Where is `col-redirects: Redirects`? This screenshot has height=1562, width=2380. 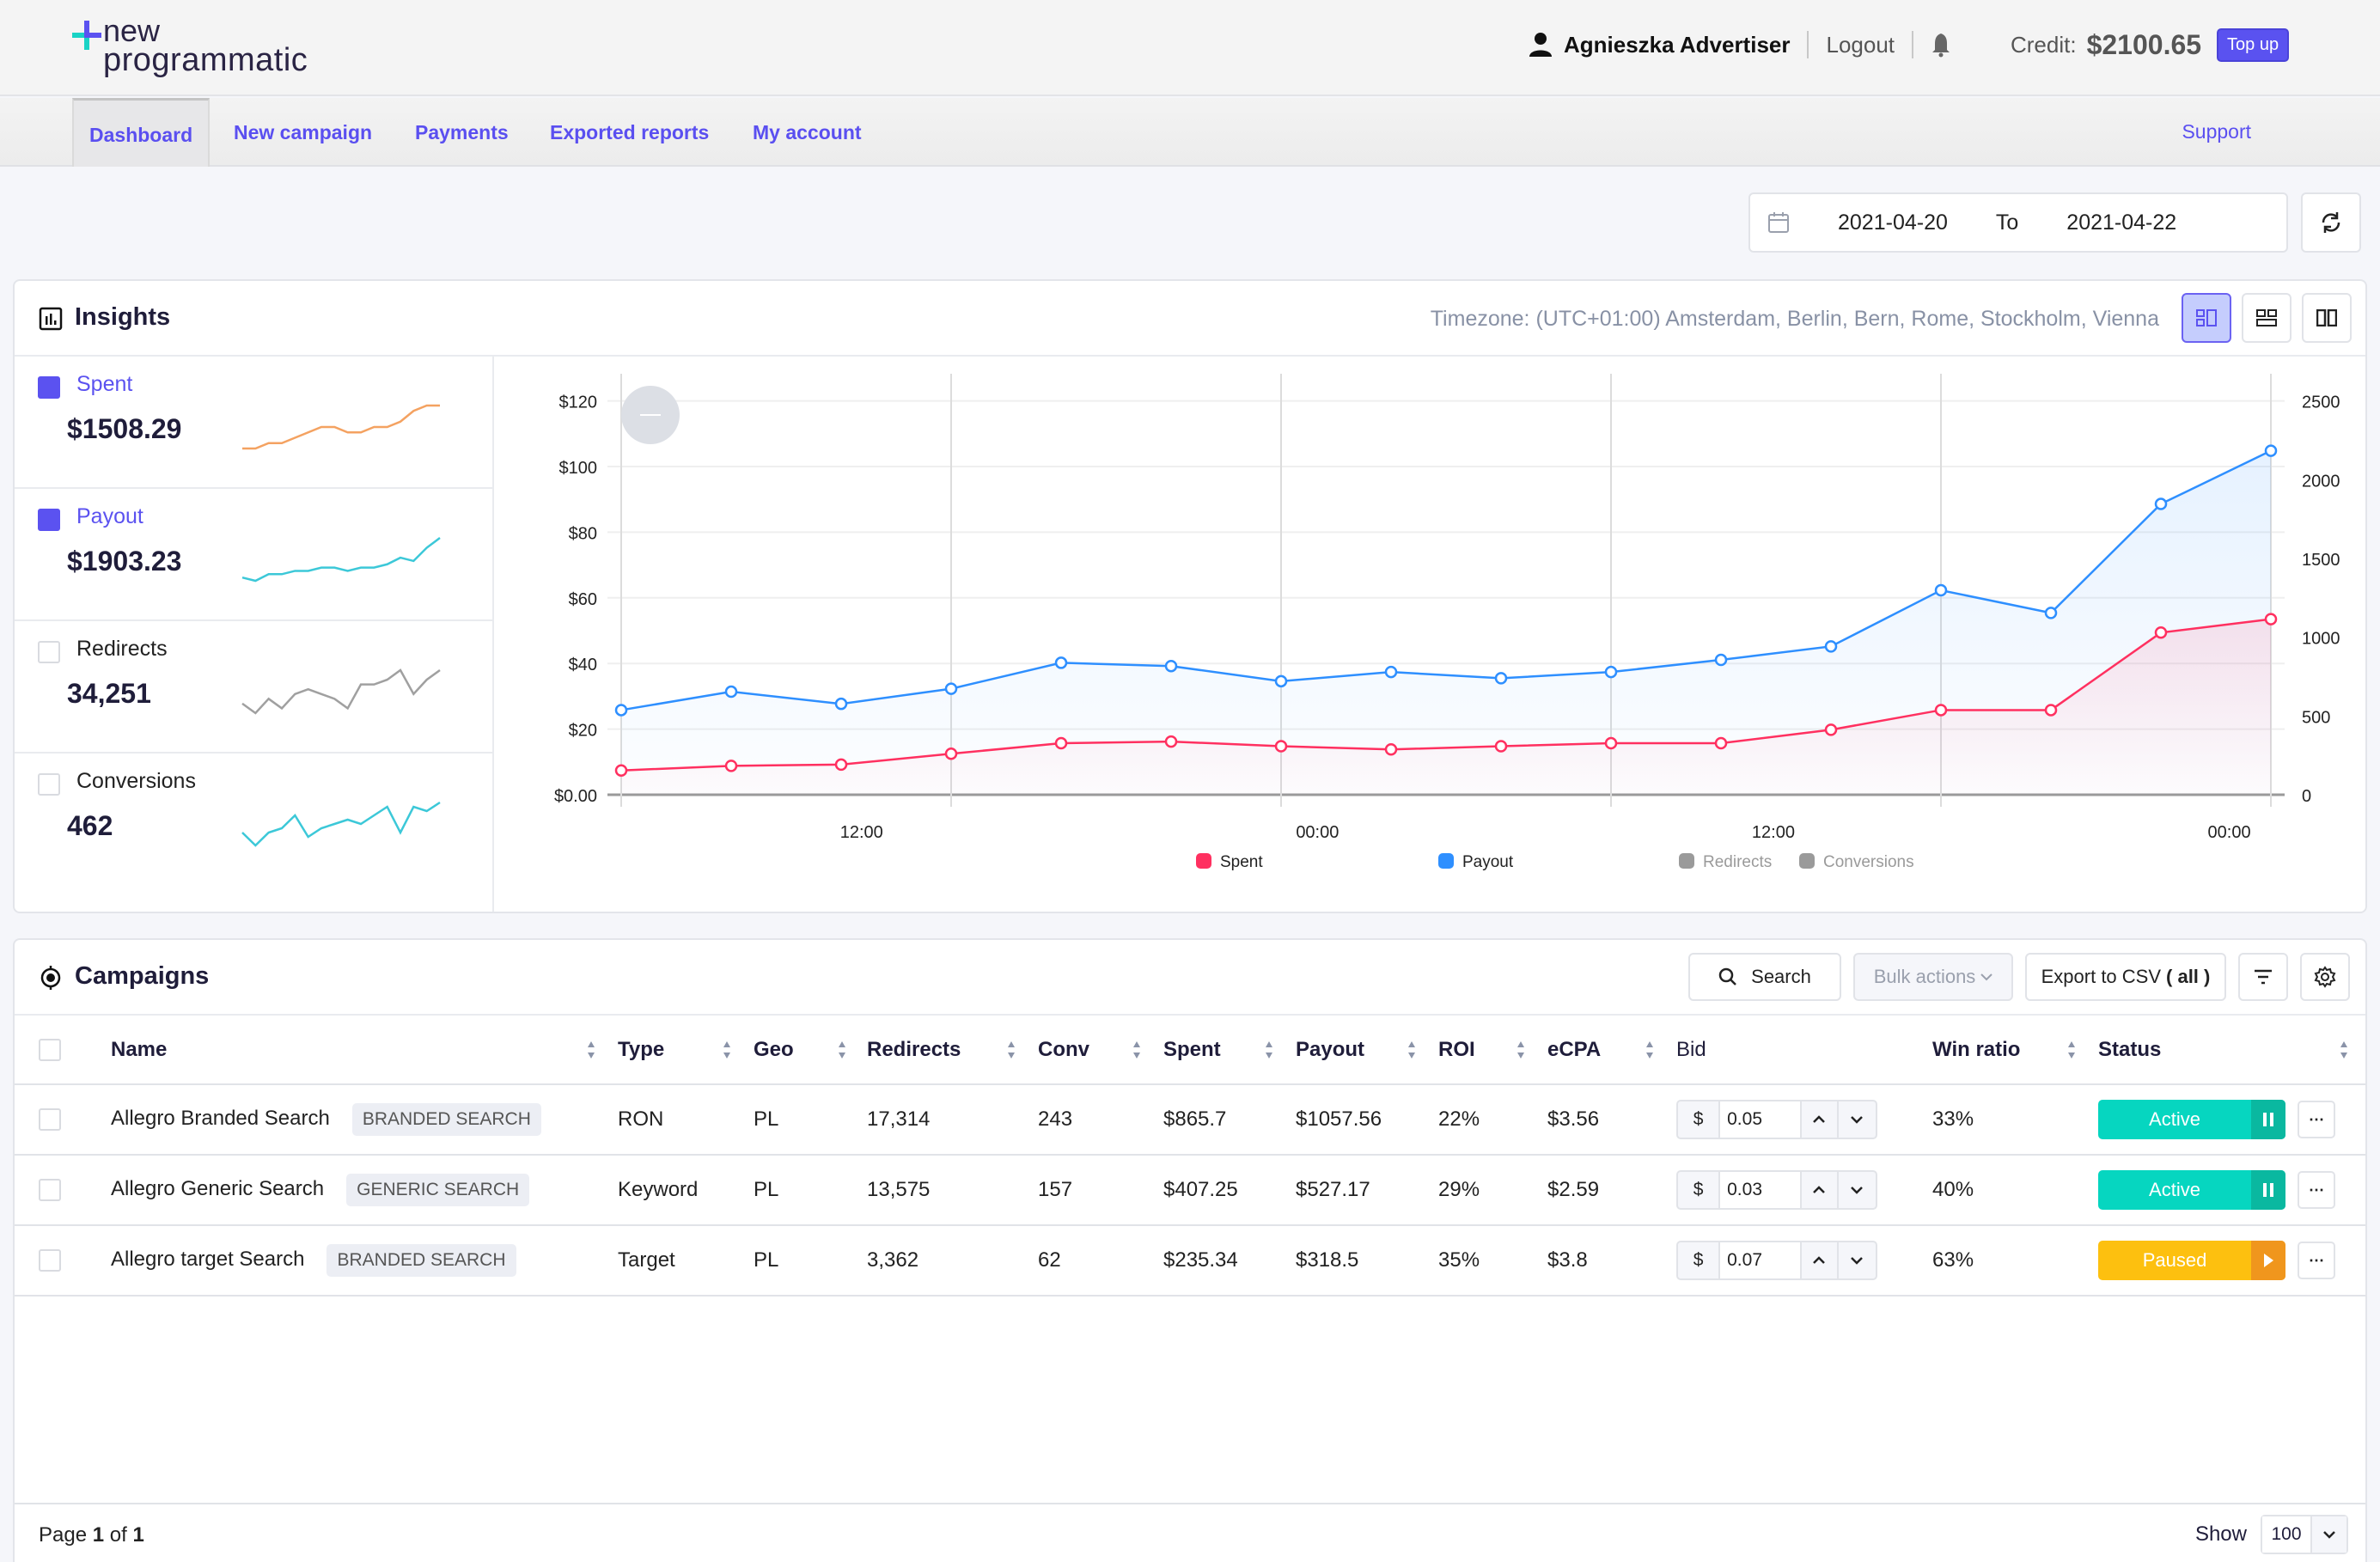
col-redirects: Redirects is located at coordinates (953, 1051).